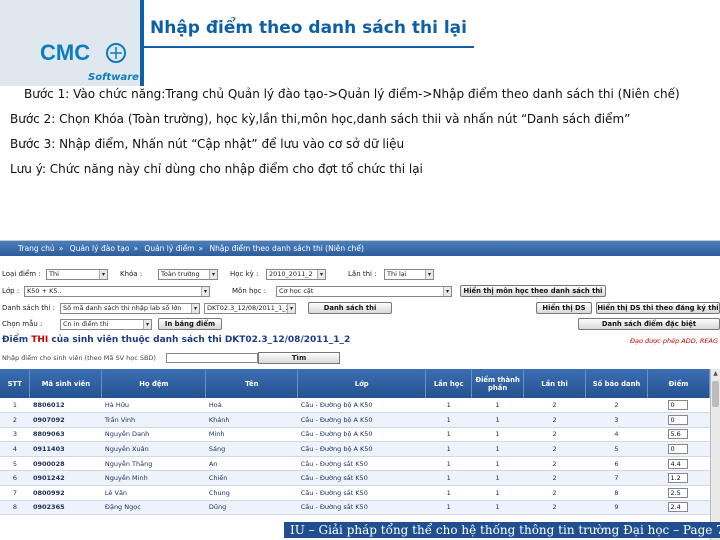 The height and width of the screenshot is (540, 720). I want to click on danh-sach-thi-code-select: DKT02.3_12/08/2011_1_2 ▾, so click(250, 308).